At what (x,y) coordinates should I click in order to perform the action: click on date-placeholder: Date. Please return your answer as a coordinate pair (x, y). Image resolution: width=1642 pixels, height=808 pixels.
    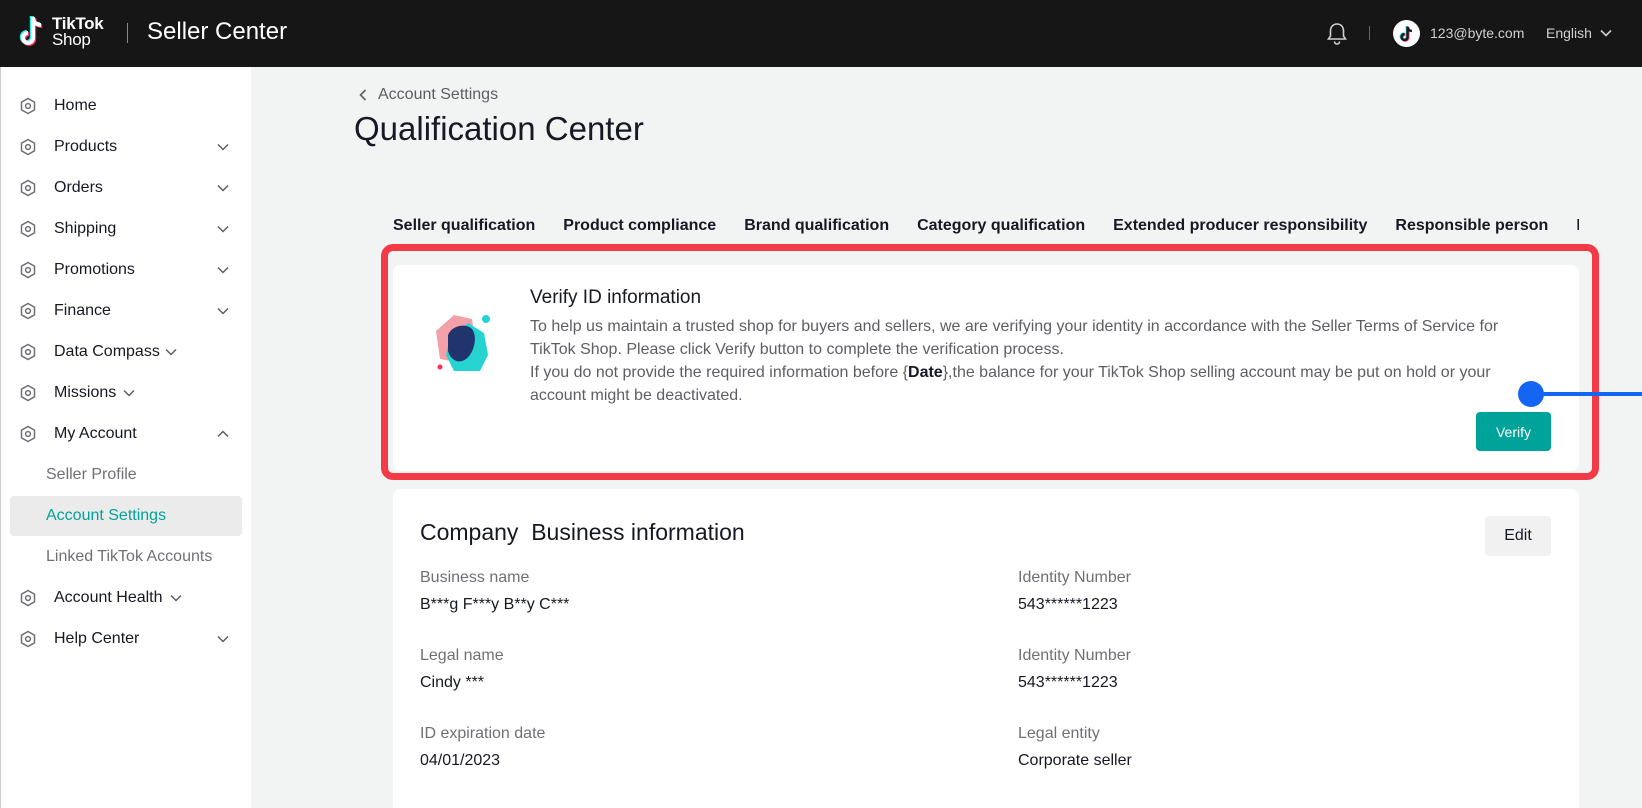
    Looking at the image, I should click on (925, 372).